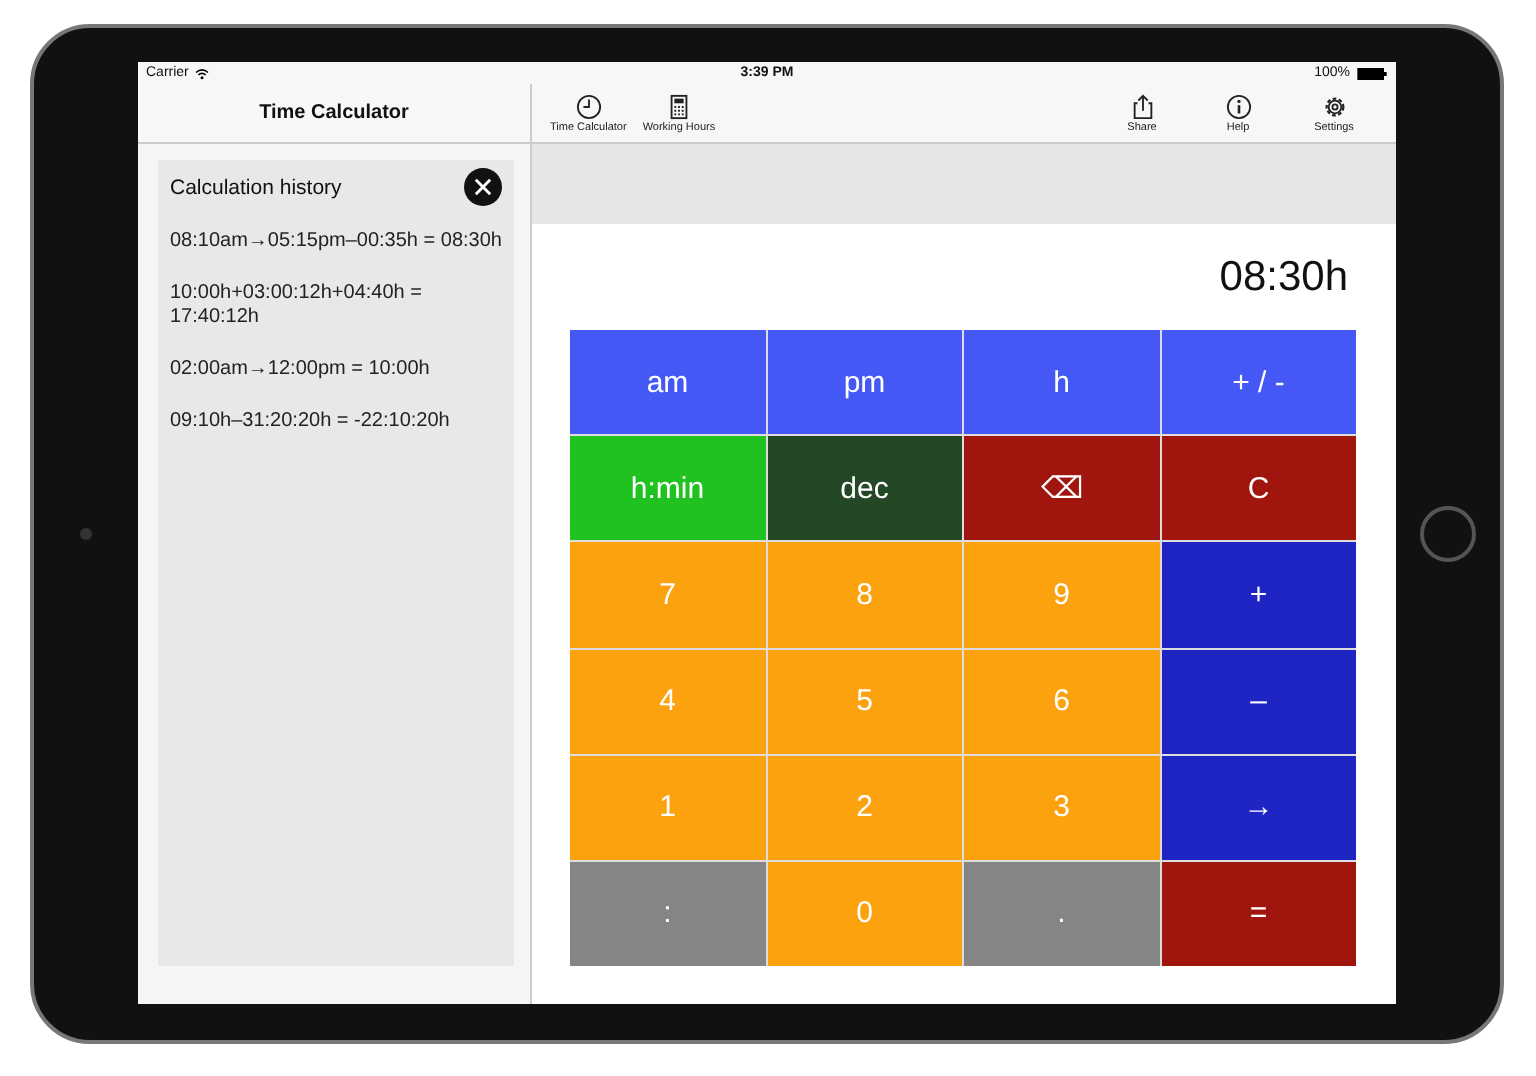 The height and width of the screenshot is (1076, 1536). What do you see at coordinates (1258, 382) in the screenshot?
I see `keypad-key: + / -` at bounding box center [1258, 382].